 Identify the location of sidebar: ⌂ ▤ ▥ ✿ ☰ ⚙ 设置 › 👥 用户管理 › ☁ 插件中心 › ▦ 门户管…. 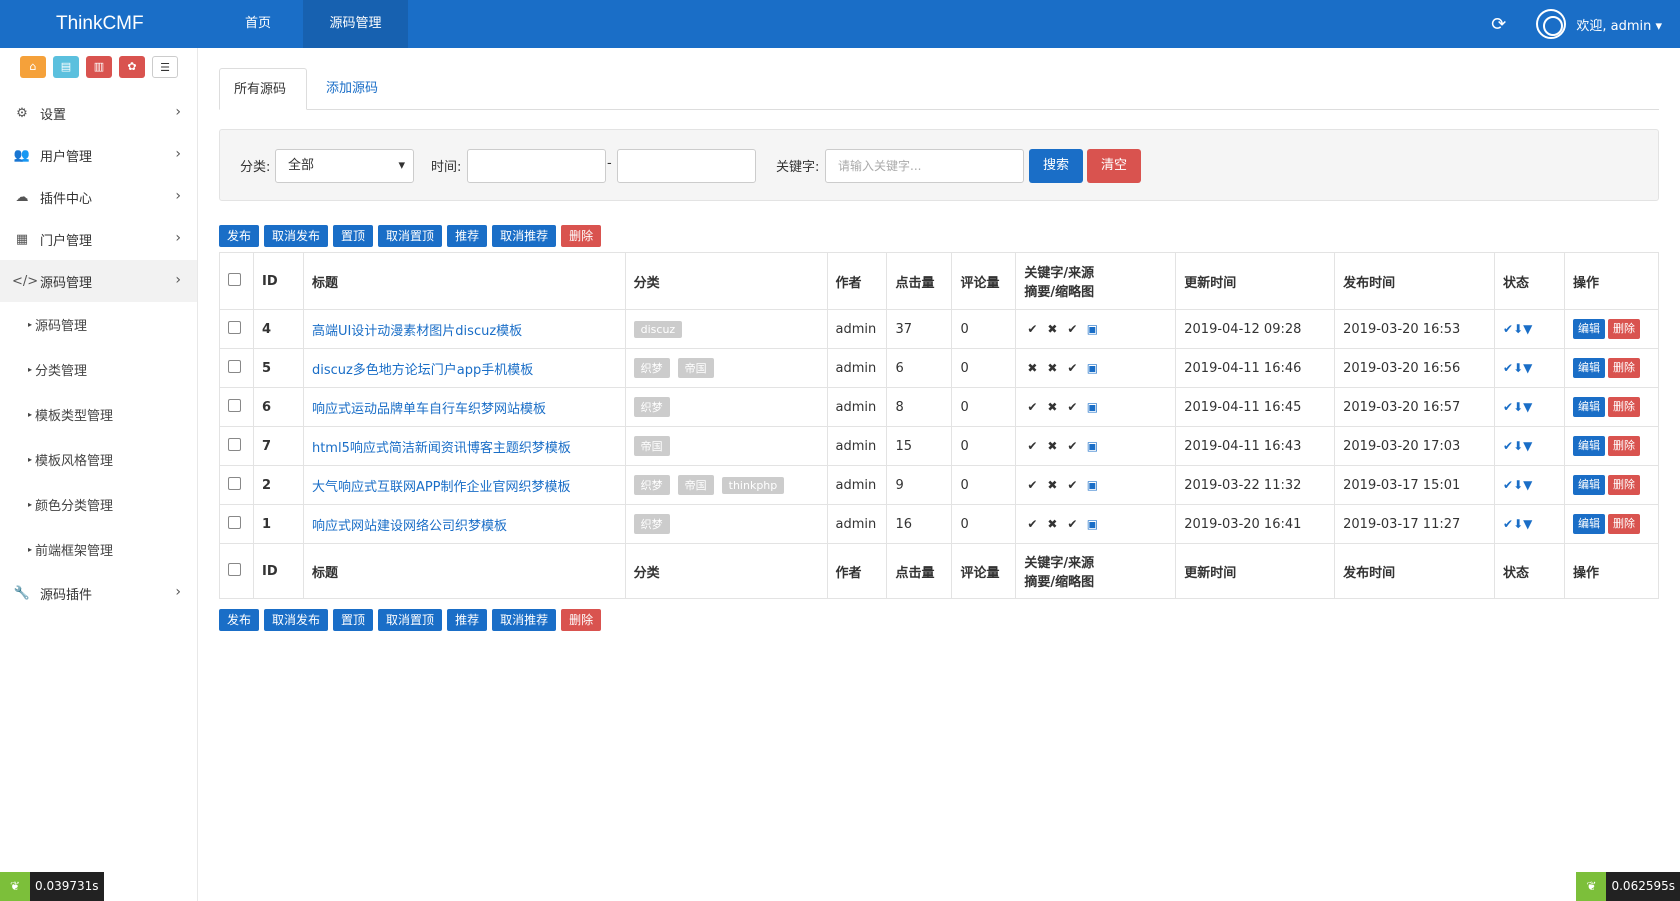
(99, 474).